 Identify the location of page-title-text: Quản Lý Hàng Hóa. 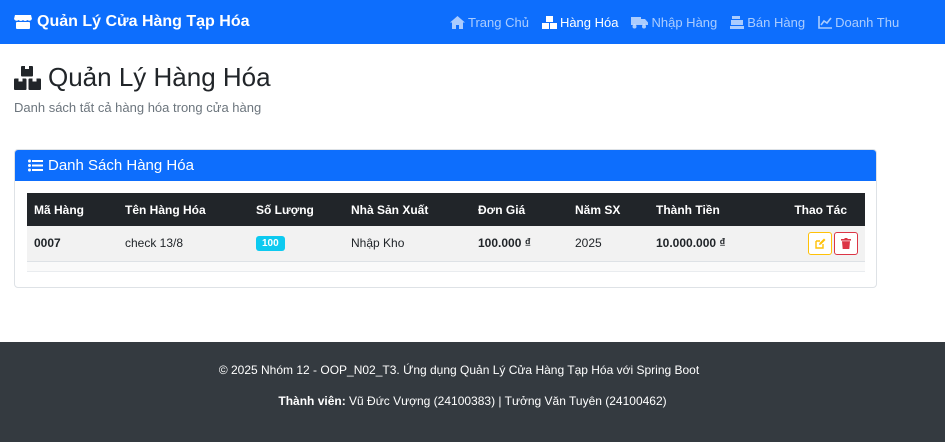
(159, 77).